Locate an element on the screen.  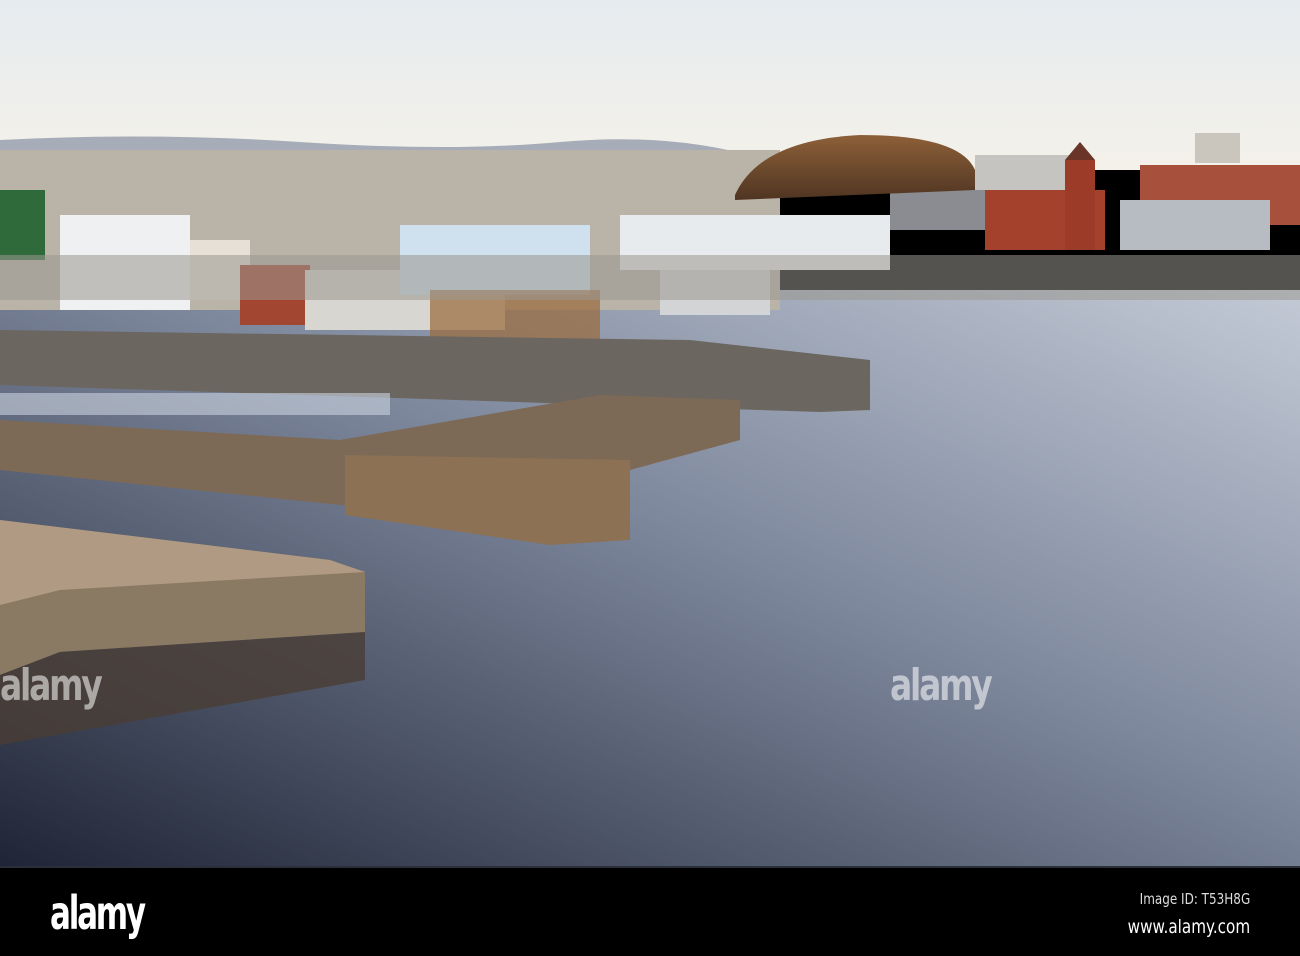
reflection-strip is located at coordinates (195, 404).